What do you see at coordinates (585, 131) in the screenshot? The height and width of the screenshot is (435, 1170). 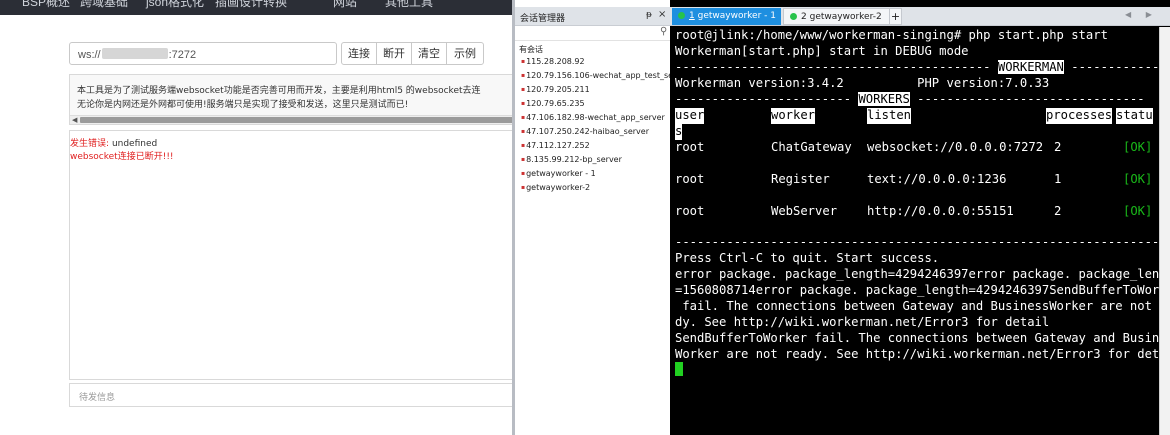 I see `session-item: ▪47.107.250.242-haibao_server` at bounding box center [585, 131].